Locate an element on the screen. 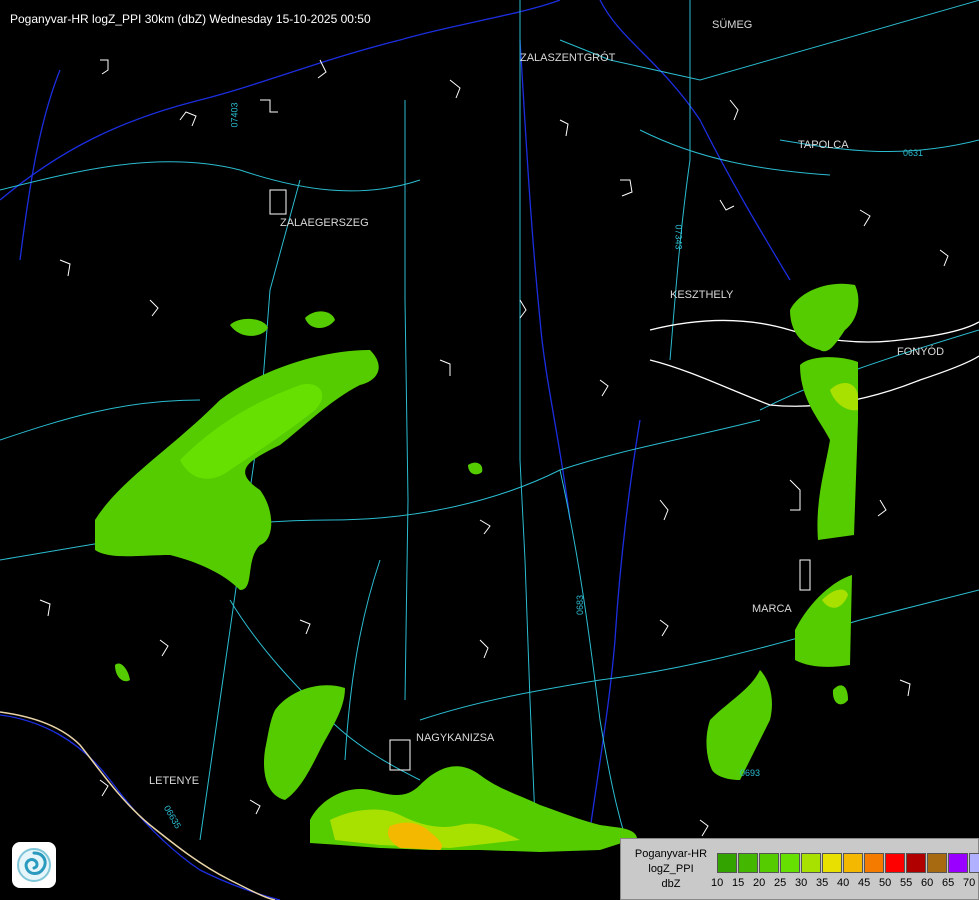 The width and height of the screenshot is (979, 900). road-number-label: 07403 is located at coordinates (234, 115).